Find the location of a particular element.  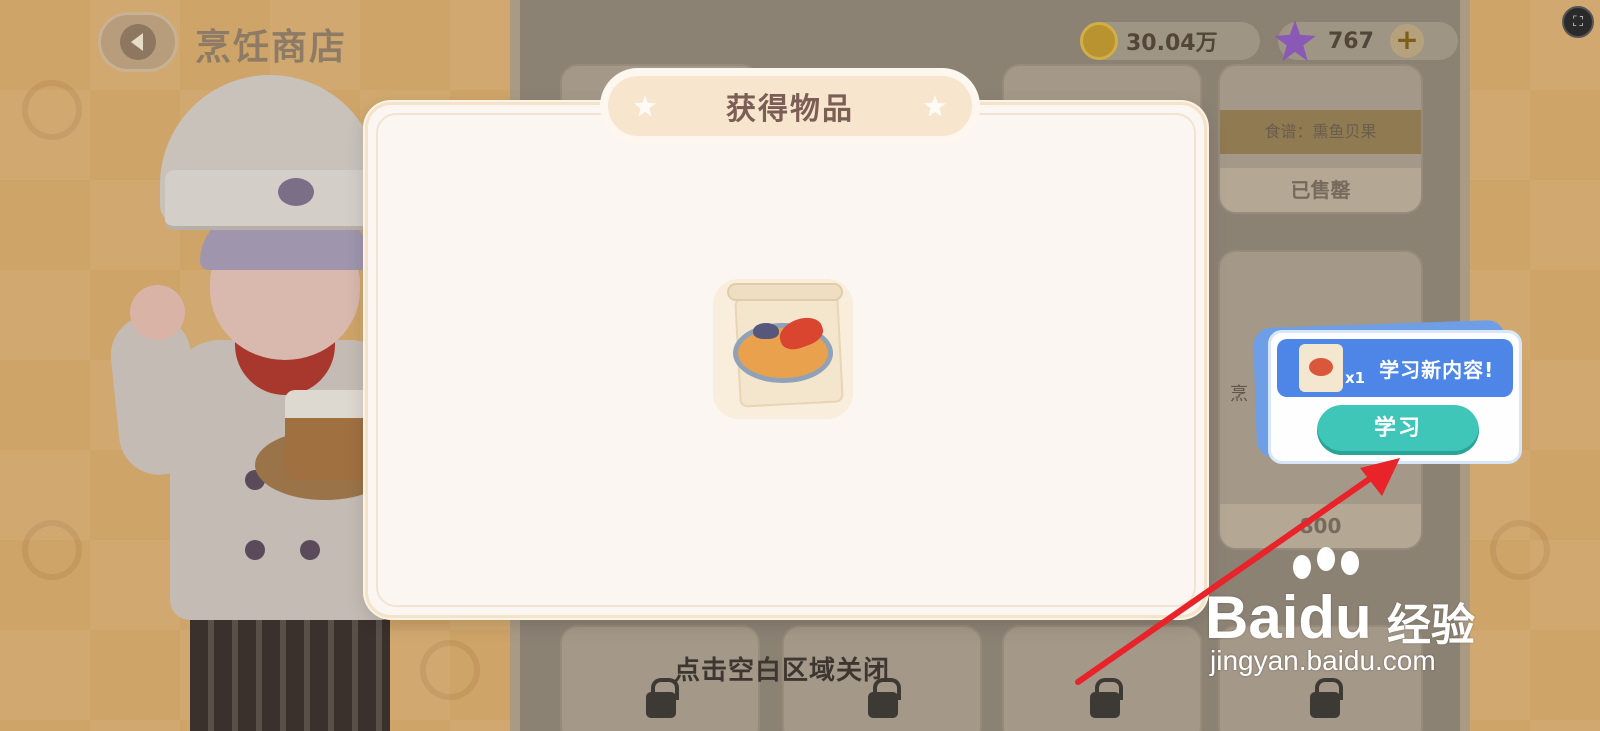

watermark-url: jingyan.baidu.com is located at coordinates (1323, 660).